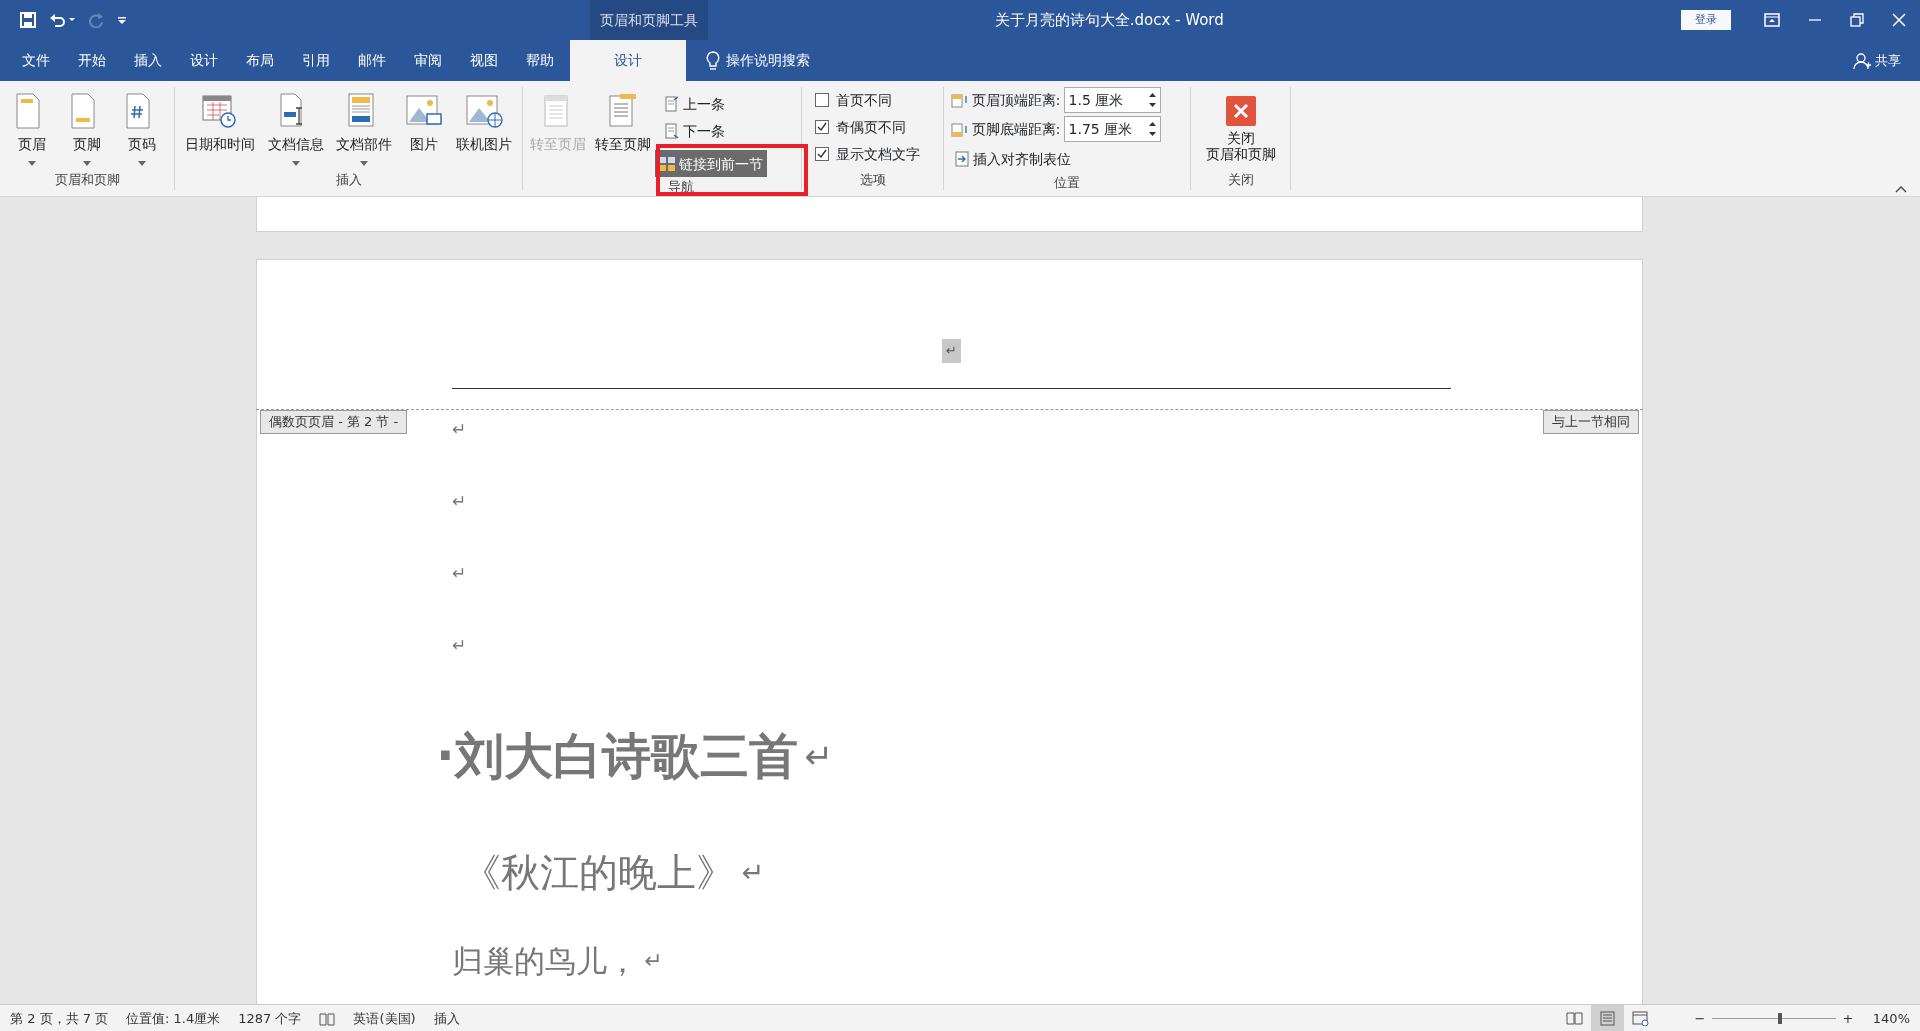  Describe the element at coordinates (713, 131) in the screenshot. I see `ribbon-button: 下一条` at that location.